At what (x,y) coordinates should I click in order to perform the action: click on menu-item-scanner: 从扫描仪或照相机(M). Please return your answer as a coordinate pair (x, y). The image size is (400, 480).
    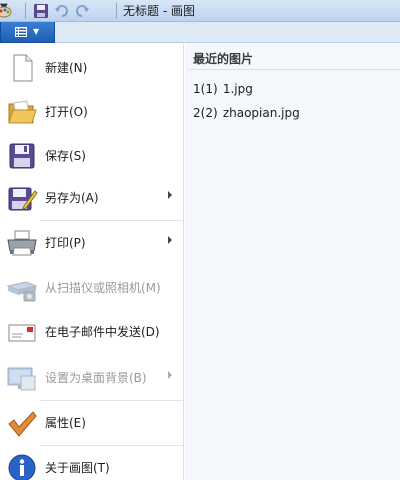
    Looking at the image, I should click on (92, 288).